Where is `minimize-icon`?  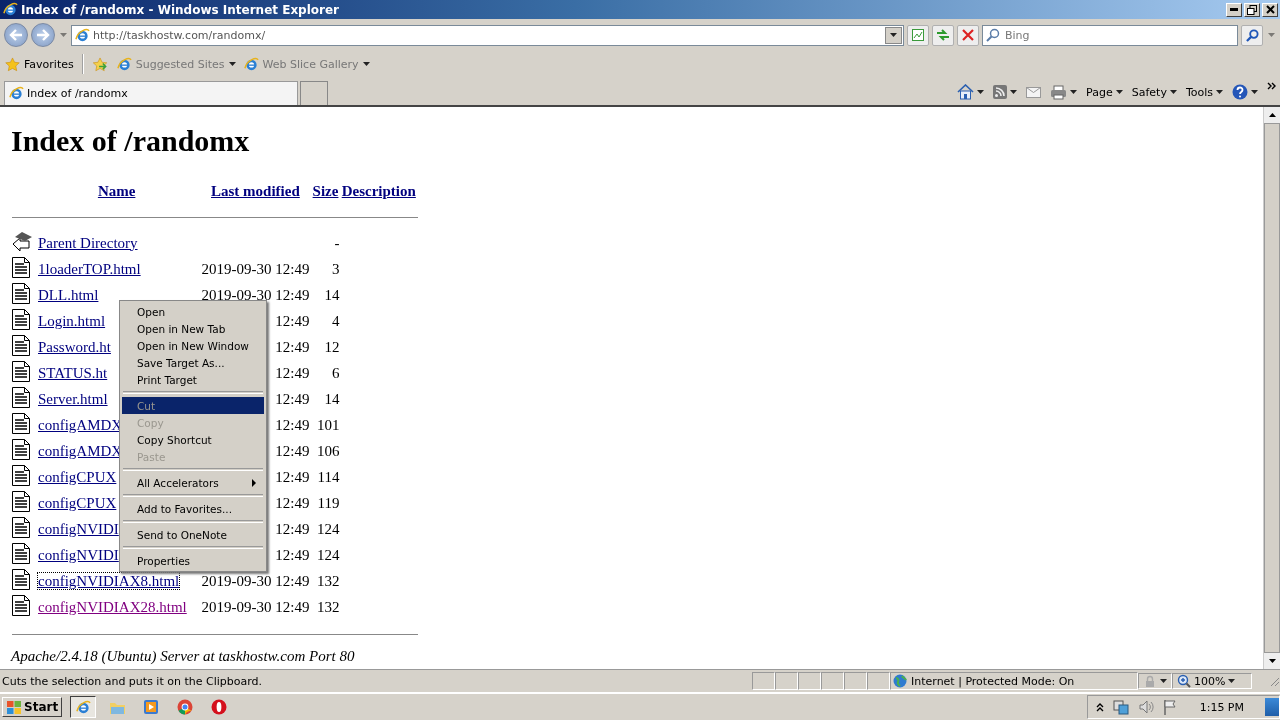 minimize-icon is located at coordinates (1234, 9).